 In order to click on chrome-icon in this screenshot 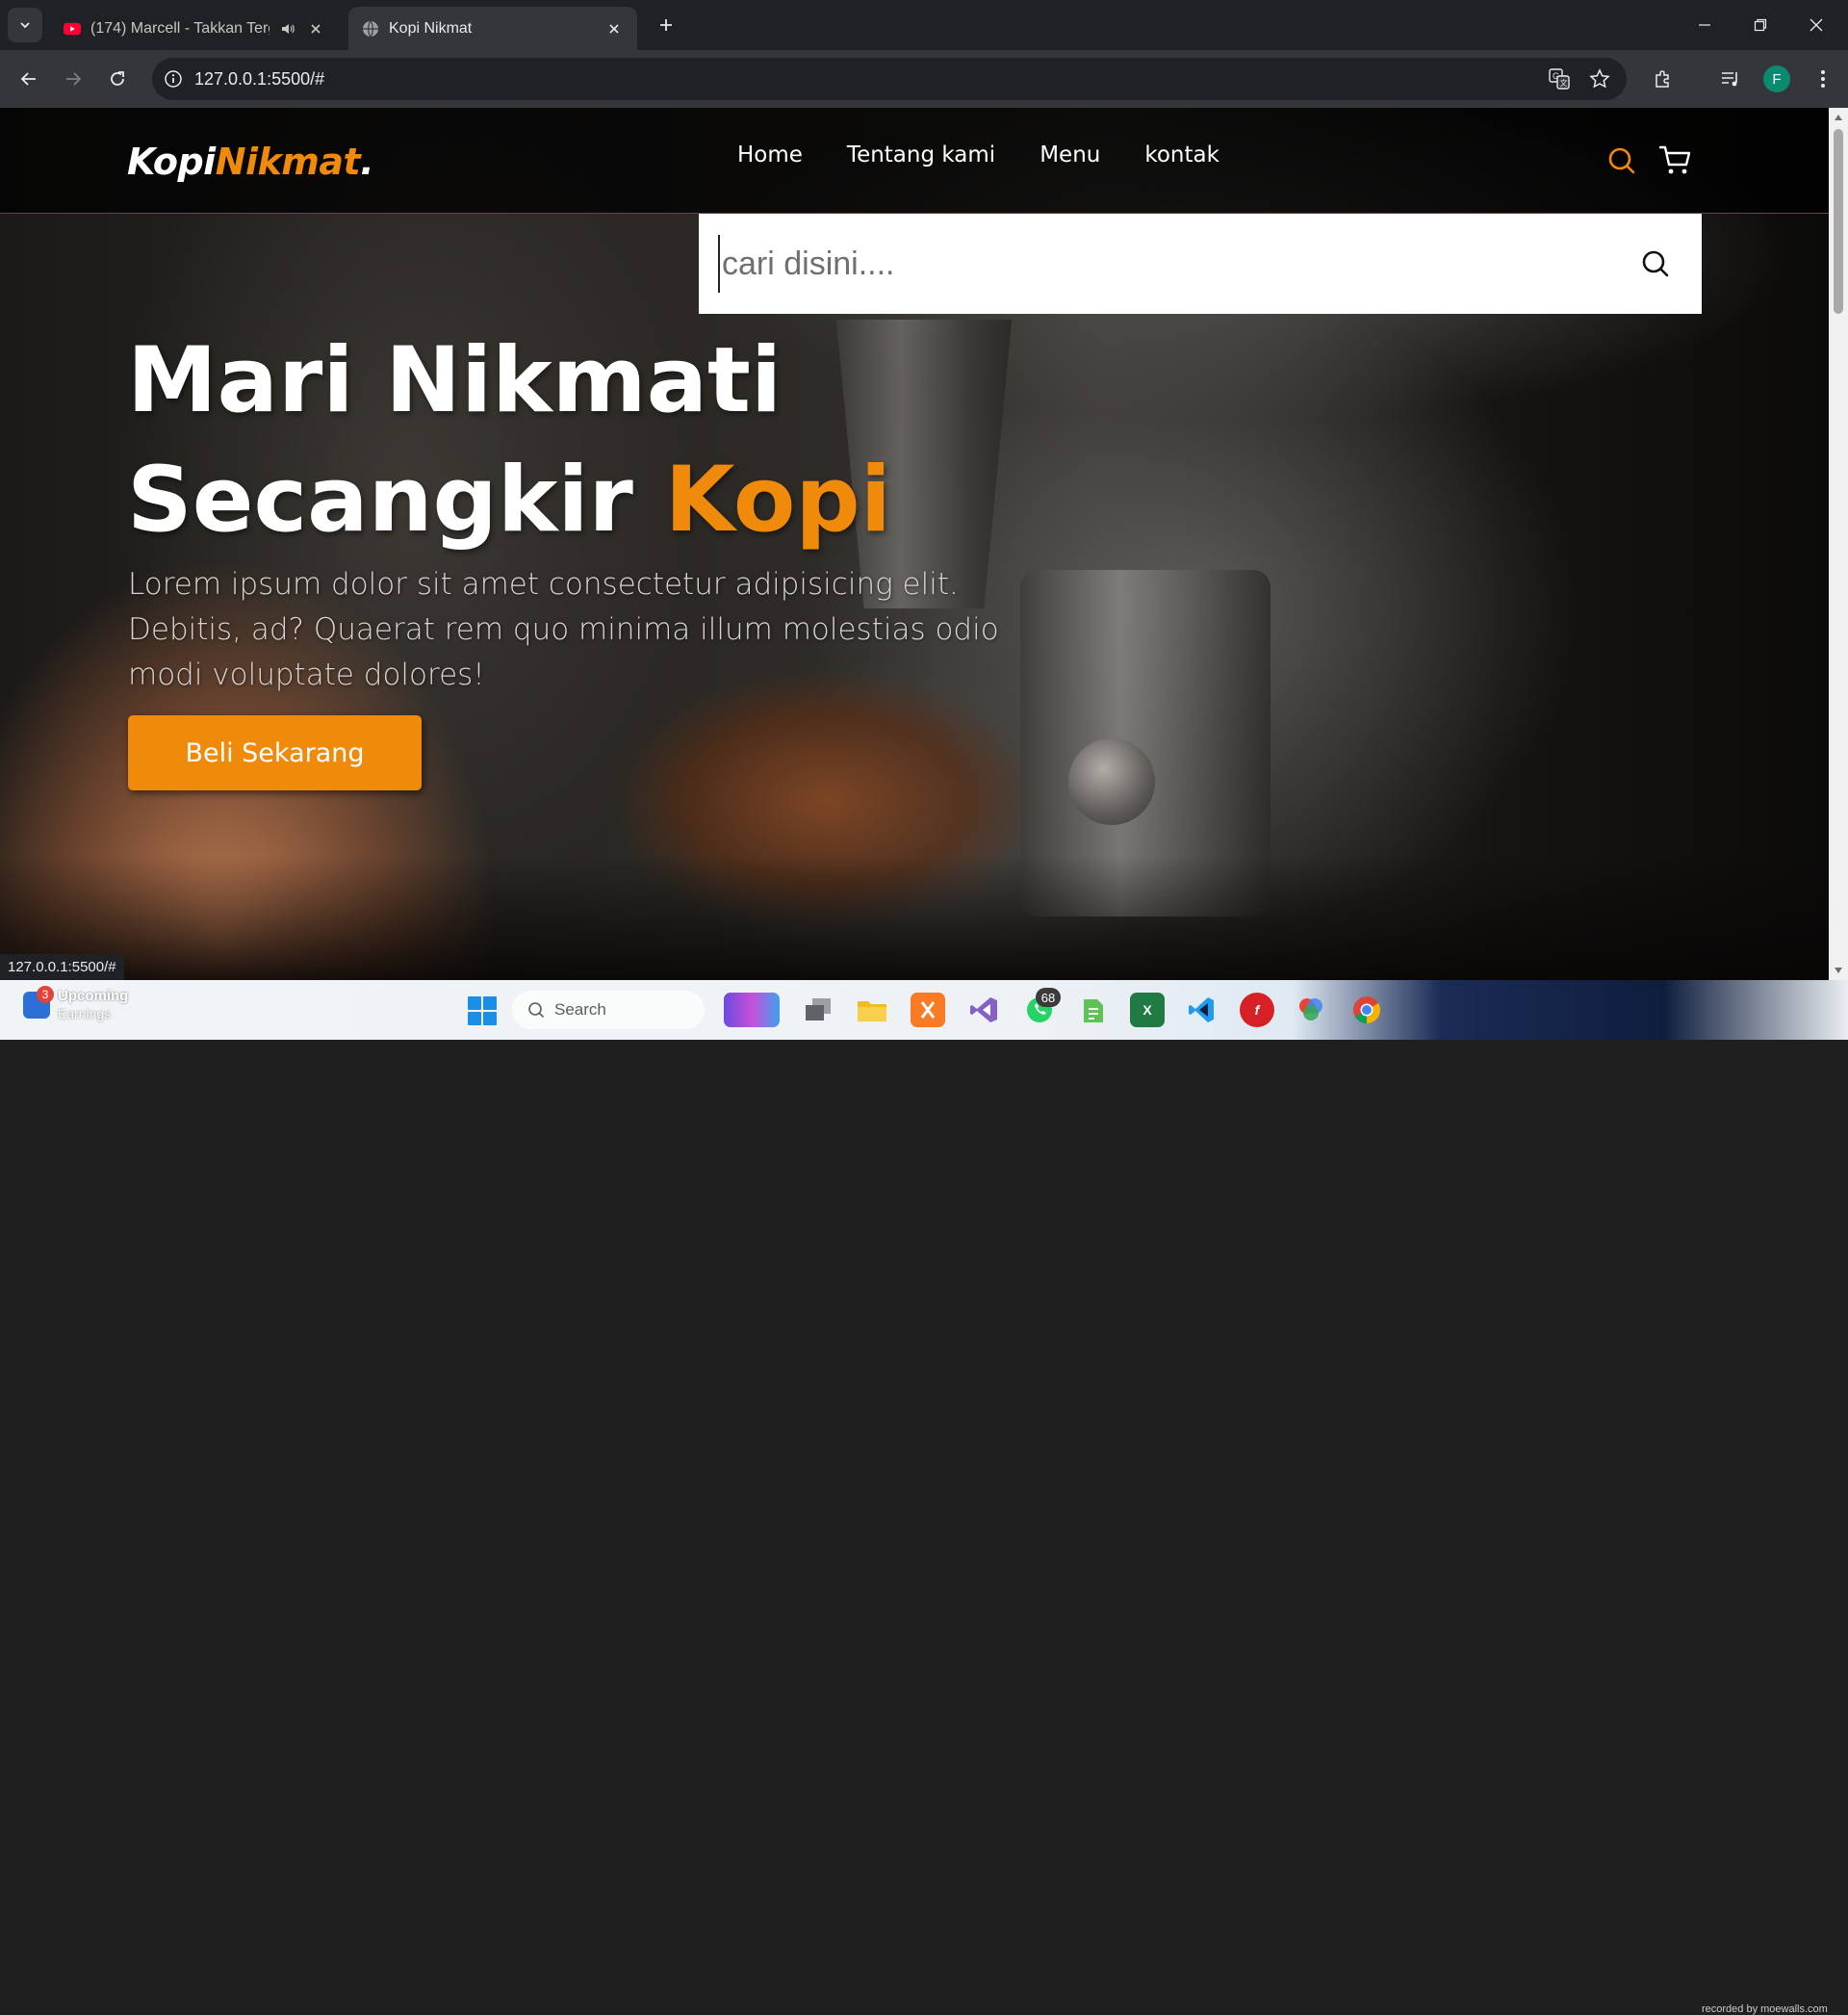, I will do `click(1366, 1010)`.